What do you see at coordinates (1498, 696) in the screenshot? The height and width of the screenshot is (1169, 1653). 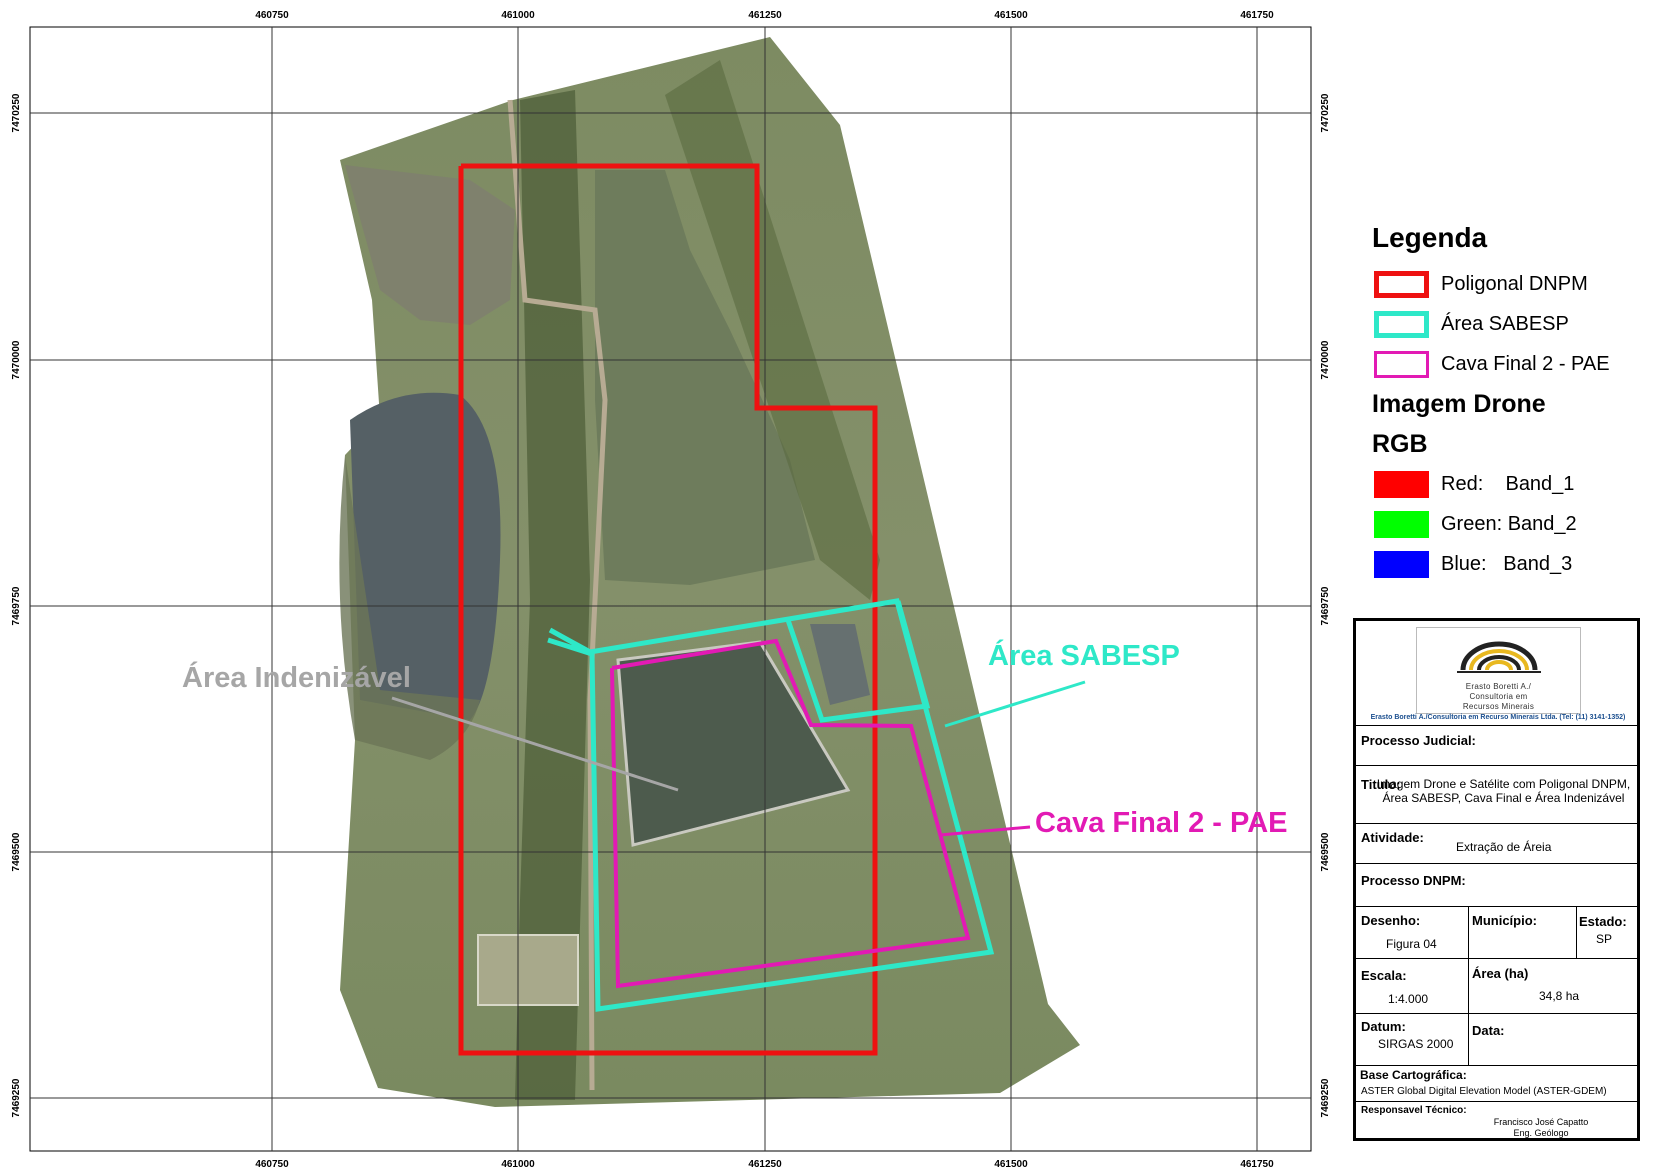 I see `logo-line-2: Consultoria em` at bounding box center [1498, 696].